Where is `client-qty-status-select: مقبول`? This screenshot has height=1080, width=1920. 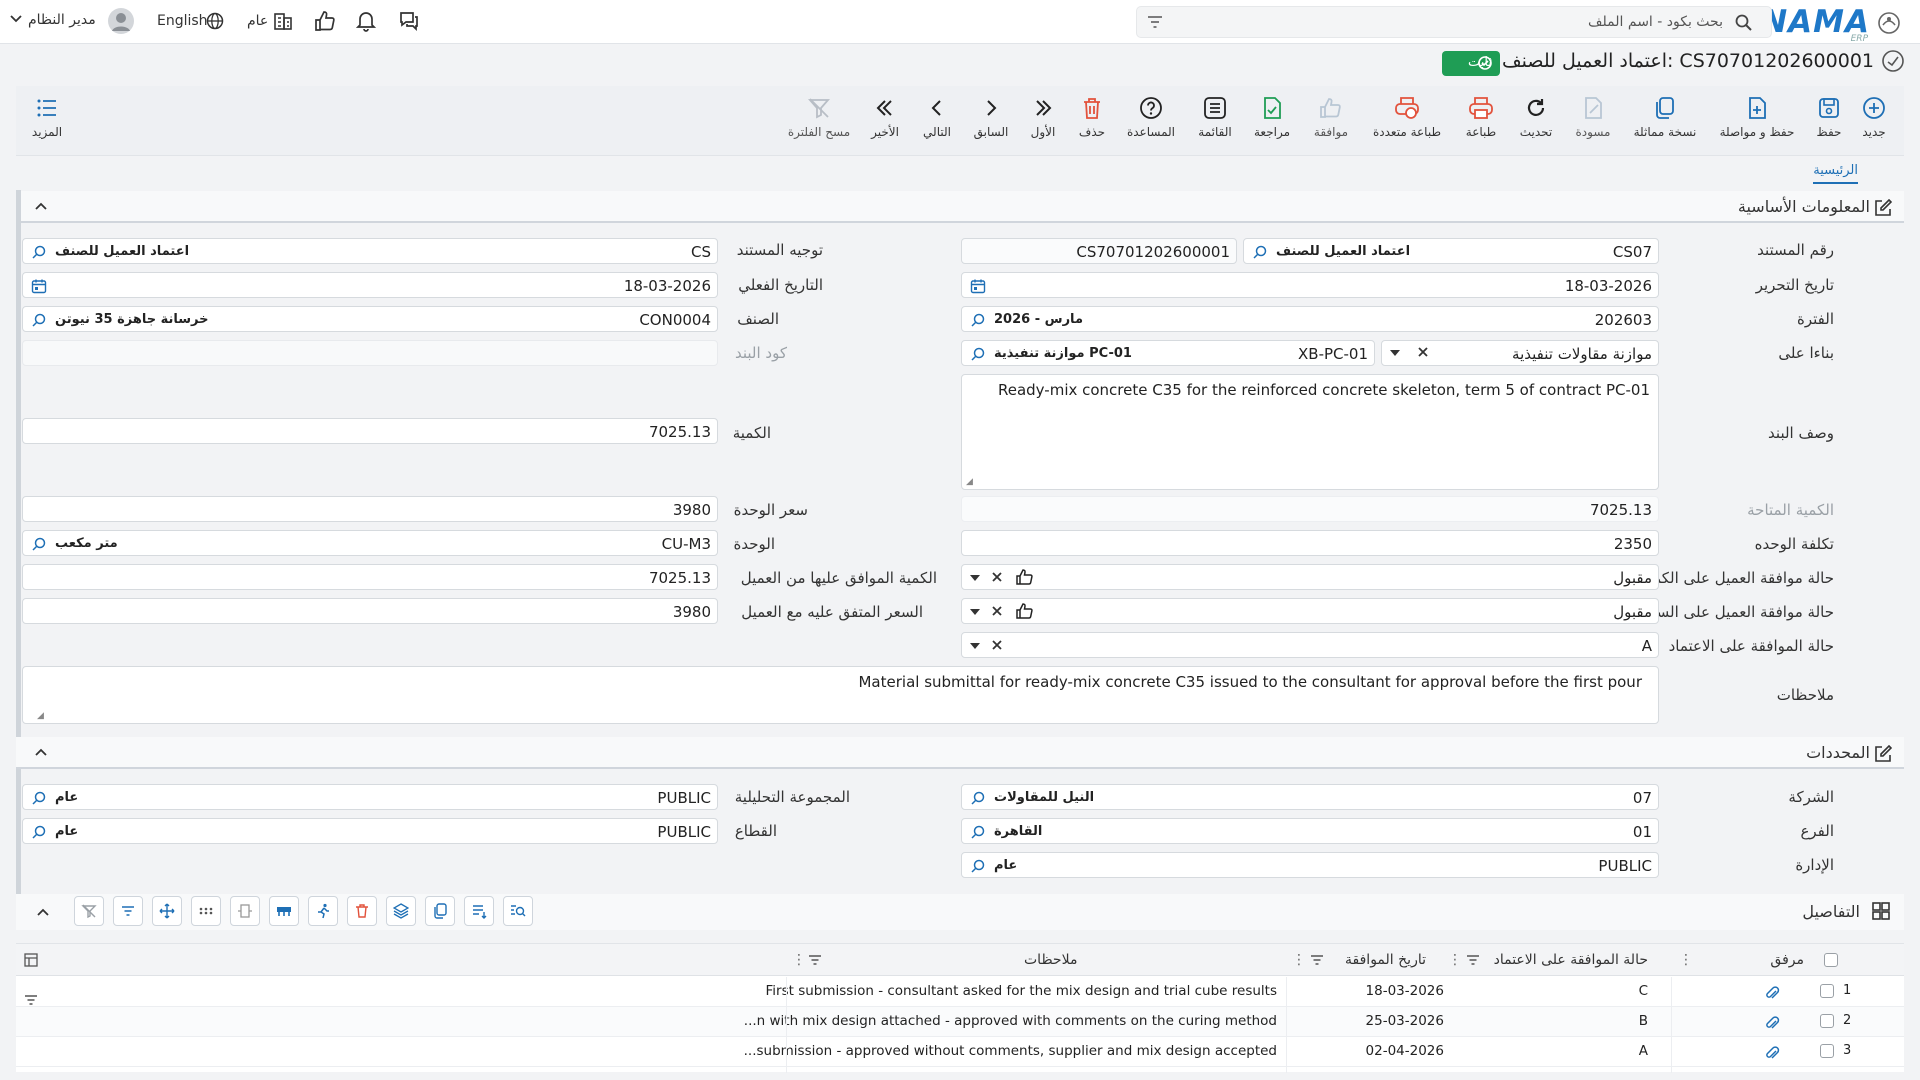
client-qty-status-select: مقبول is located at coordinates (1310, 577).